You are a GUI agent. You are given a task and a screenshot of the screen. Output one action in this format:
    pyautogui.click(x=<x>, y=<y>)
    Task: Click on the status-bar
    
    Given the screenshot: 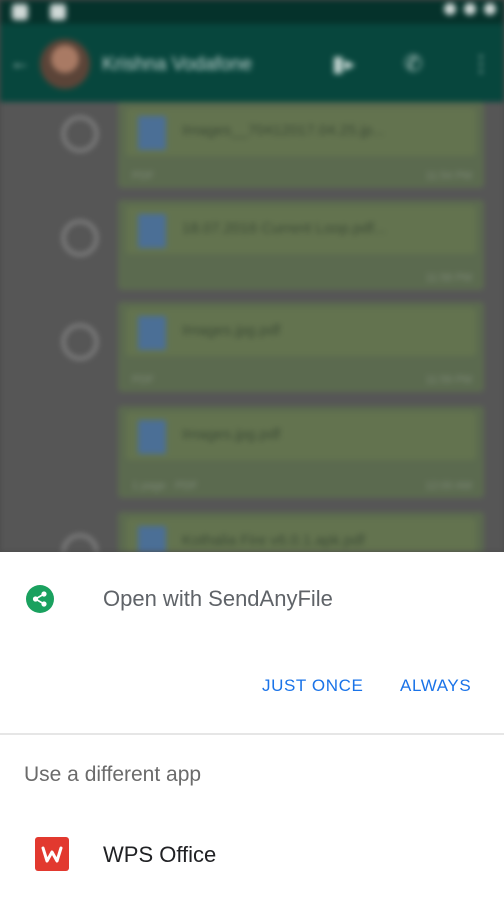 What is the action you would take?
    pyautogui.click(x=252, y=12)
    